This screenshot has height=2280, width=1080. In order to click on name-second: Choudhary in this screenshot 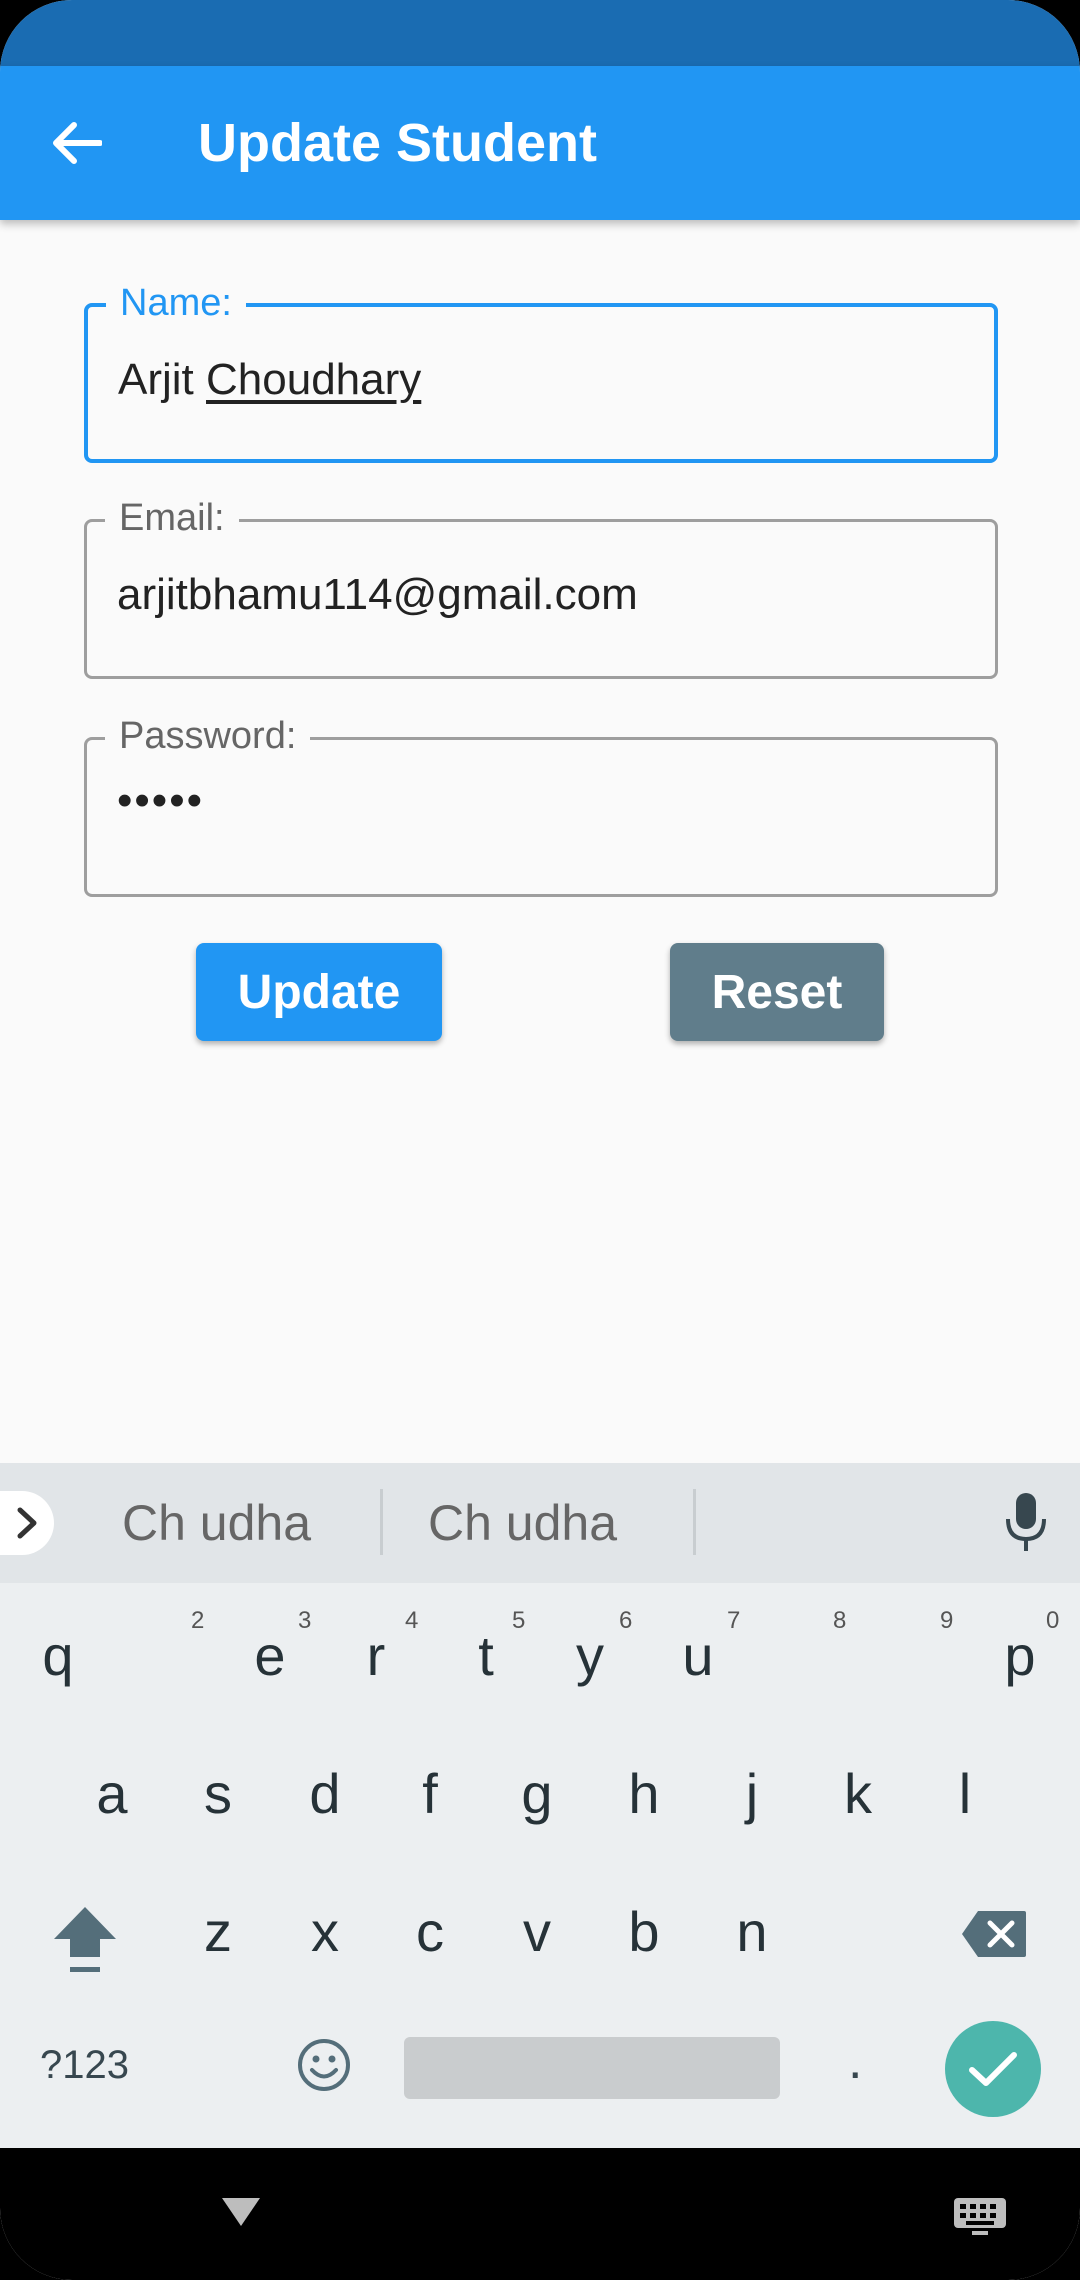, I will do `click(314, 379)`.